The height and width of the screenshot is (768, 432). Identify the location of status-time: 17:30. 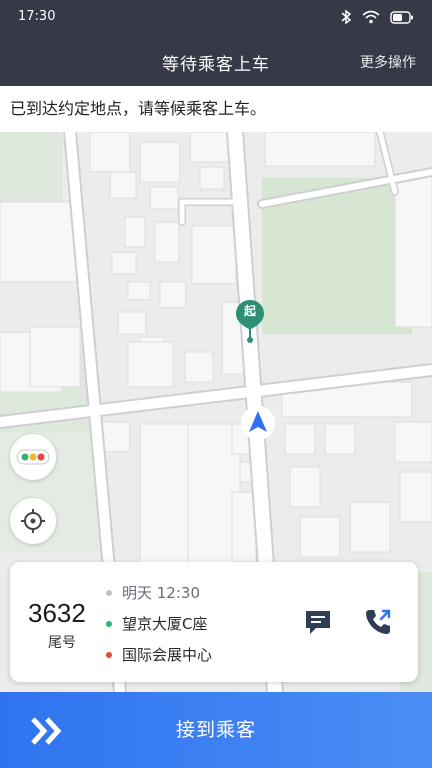
(37, 16).